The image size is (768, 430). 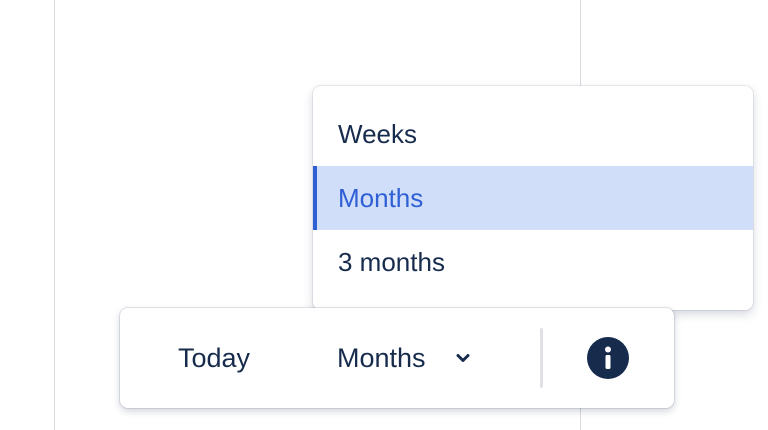 What do you see at coordinates (391, 261) in the screenshot?
I see `menu-item-label: 3 months` at bounding box center [391, 261].